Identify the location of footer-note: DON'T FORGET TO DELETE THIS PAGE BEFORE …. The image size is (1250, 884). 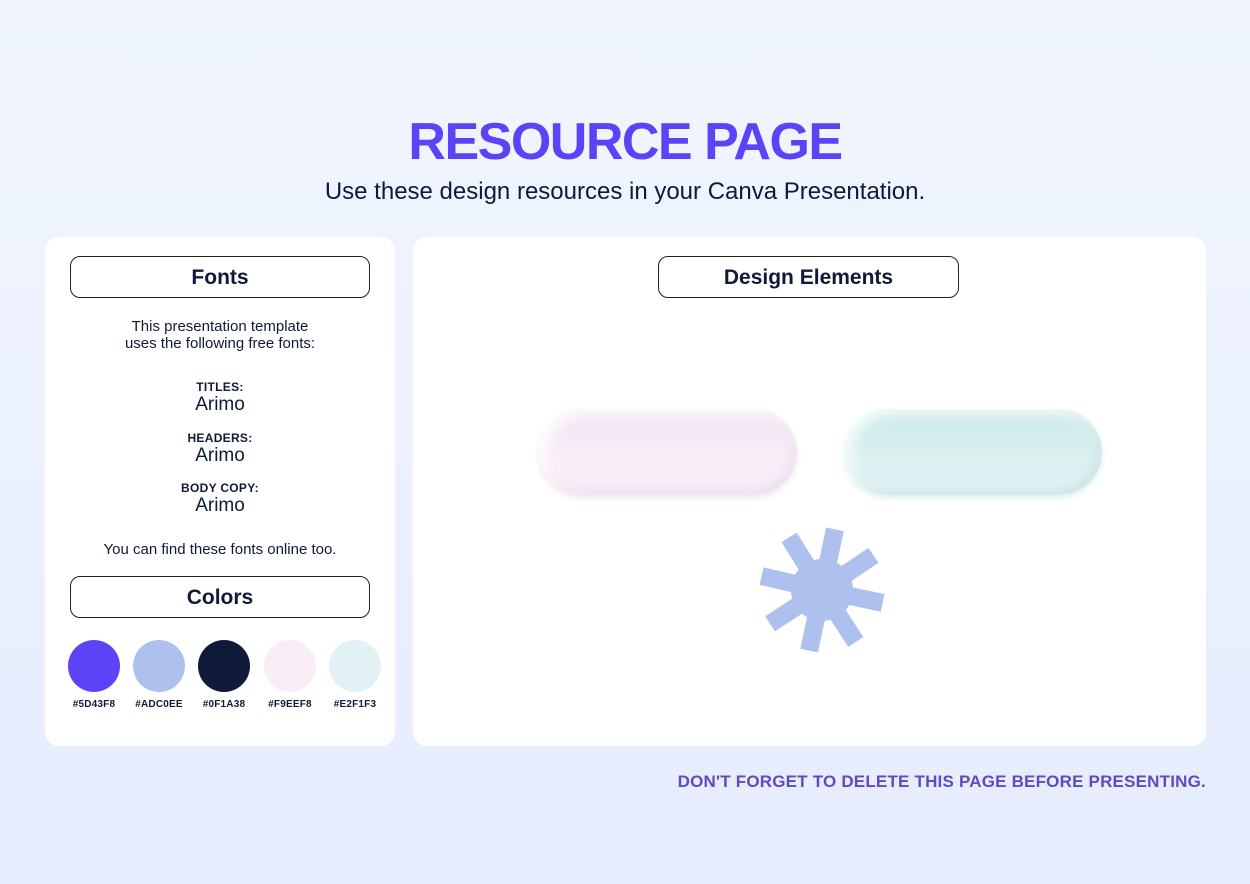
(941, 781).